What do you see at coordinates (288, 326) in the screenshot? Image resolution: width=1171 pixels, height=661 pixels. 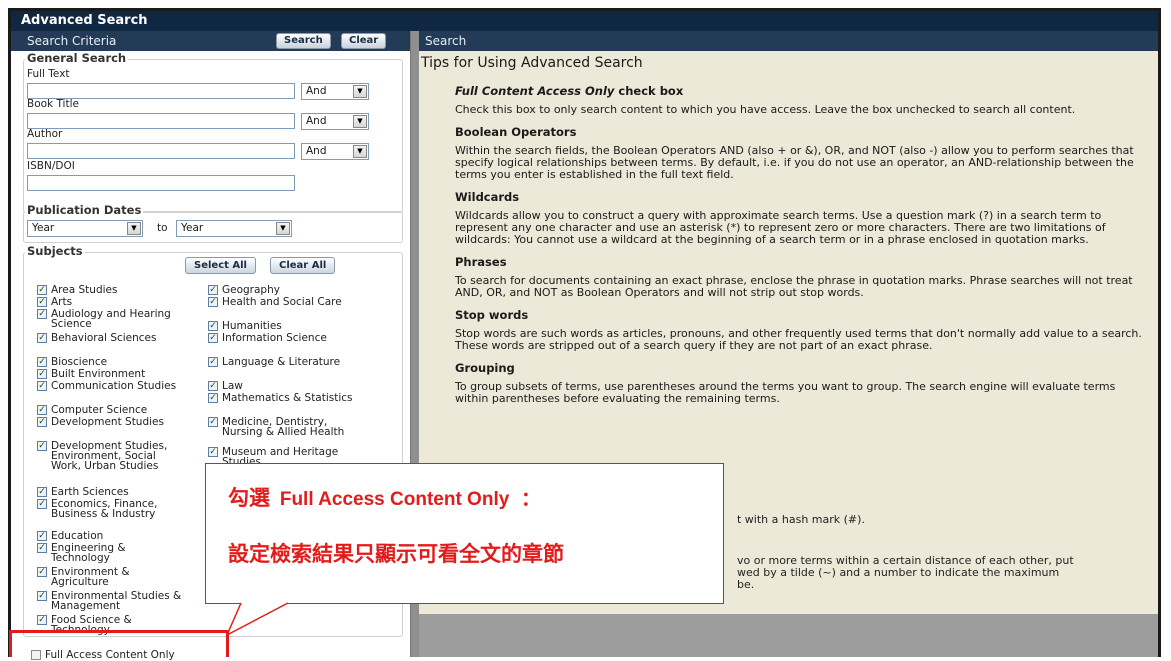 I see `subject-checkbox: ✓ Humanities` at bounding box center [288, 326].